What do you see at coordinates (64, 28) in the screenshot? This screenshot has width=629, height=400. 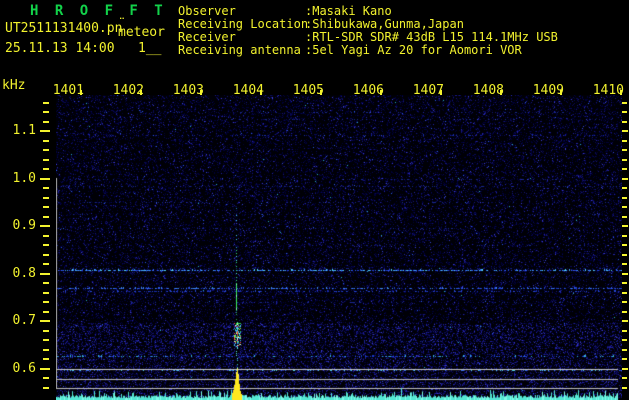 I see `output-filename: UT2511131400.pn` at bounding box center [64, 28].